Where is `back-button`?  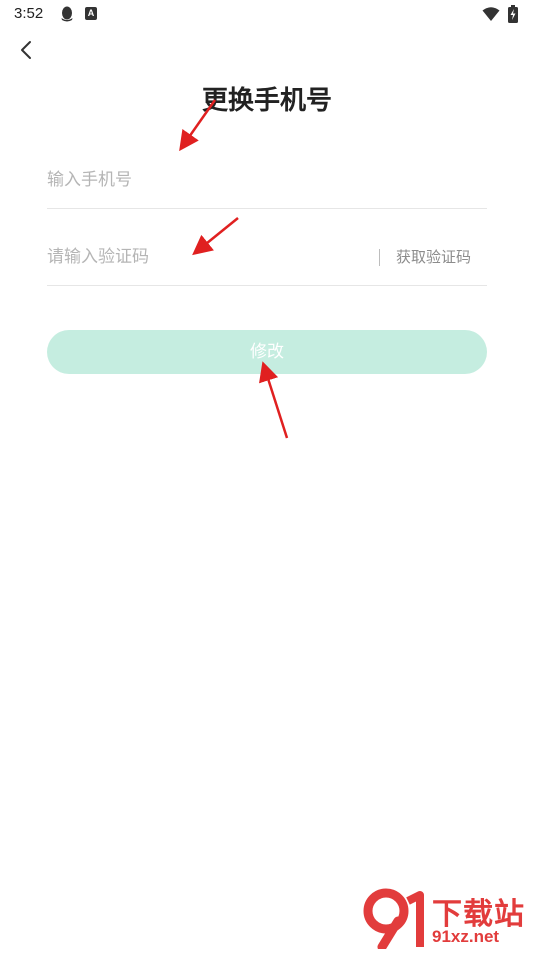 back-button is located at coordinates (26, 52).